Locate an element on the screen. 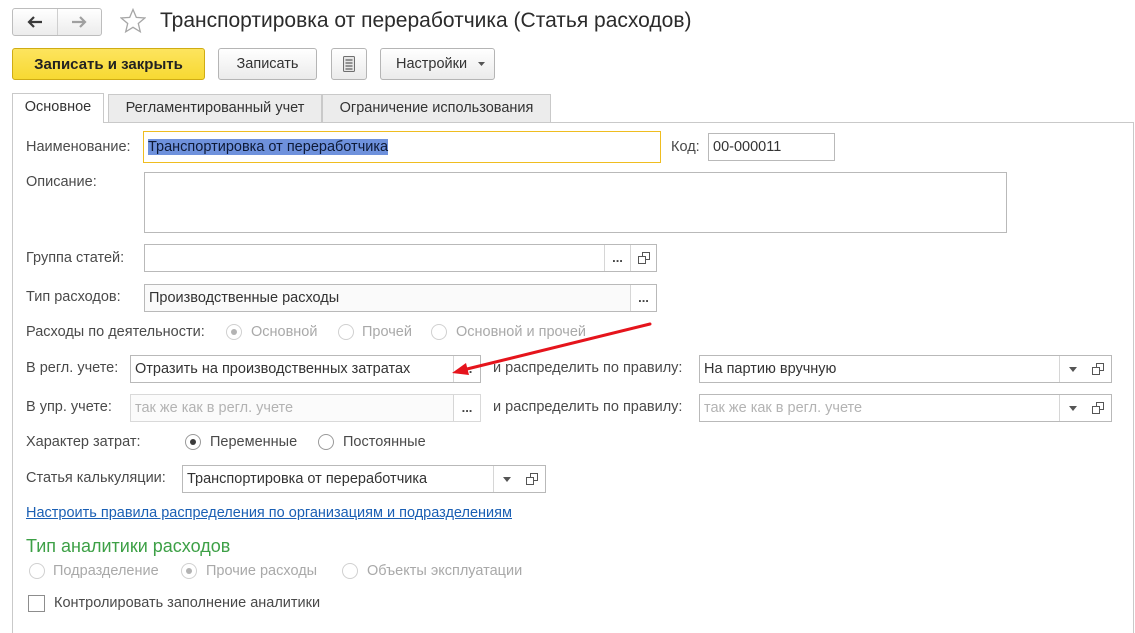 This screenshot has width=1135, height=633. arrow-right-icon is located at coordinates (79, 22).